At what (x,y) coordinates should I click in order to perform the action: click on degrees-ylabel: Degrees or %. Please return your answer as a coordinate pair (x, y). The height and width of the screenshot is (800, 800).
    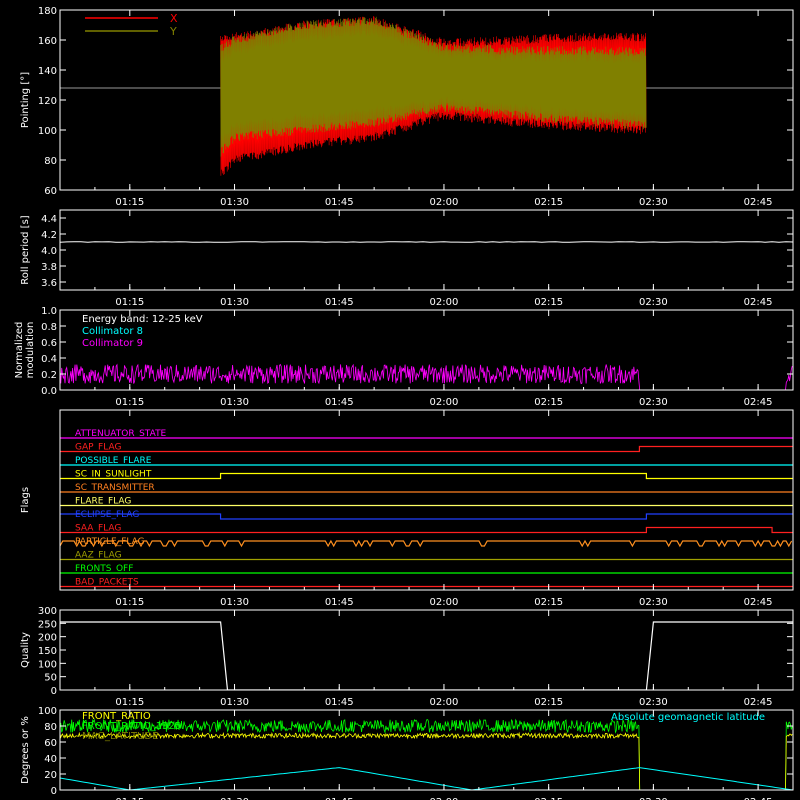
    Looking at the image, I should click on (25, 750).